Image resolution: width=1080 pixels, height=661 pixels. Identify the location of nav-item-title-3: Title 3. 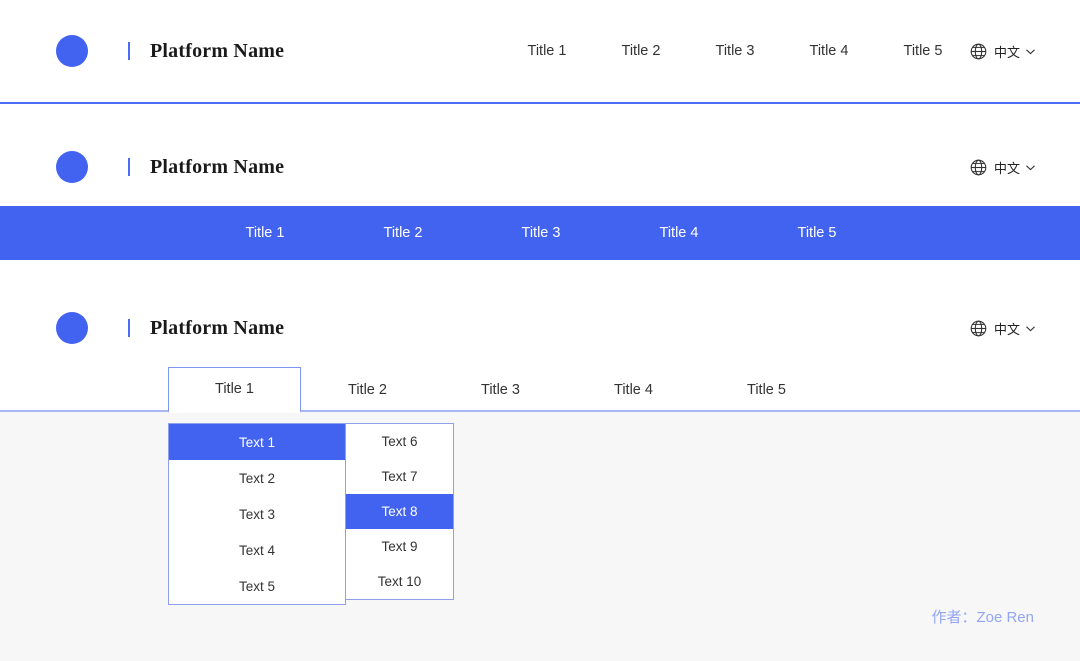
(735, 51).